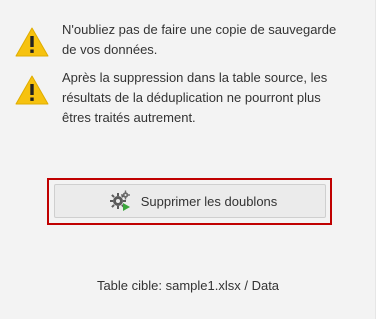  I want to click on target-table-label: Table cible: sample1.xlsx / Data, so click(188, 285).